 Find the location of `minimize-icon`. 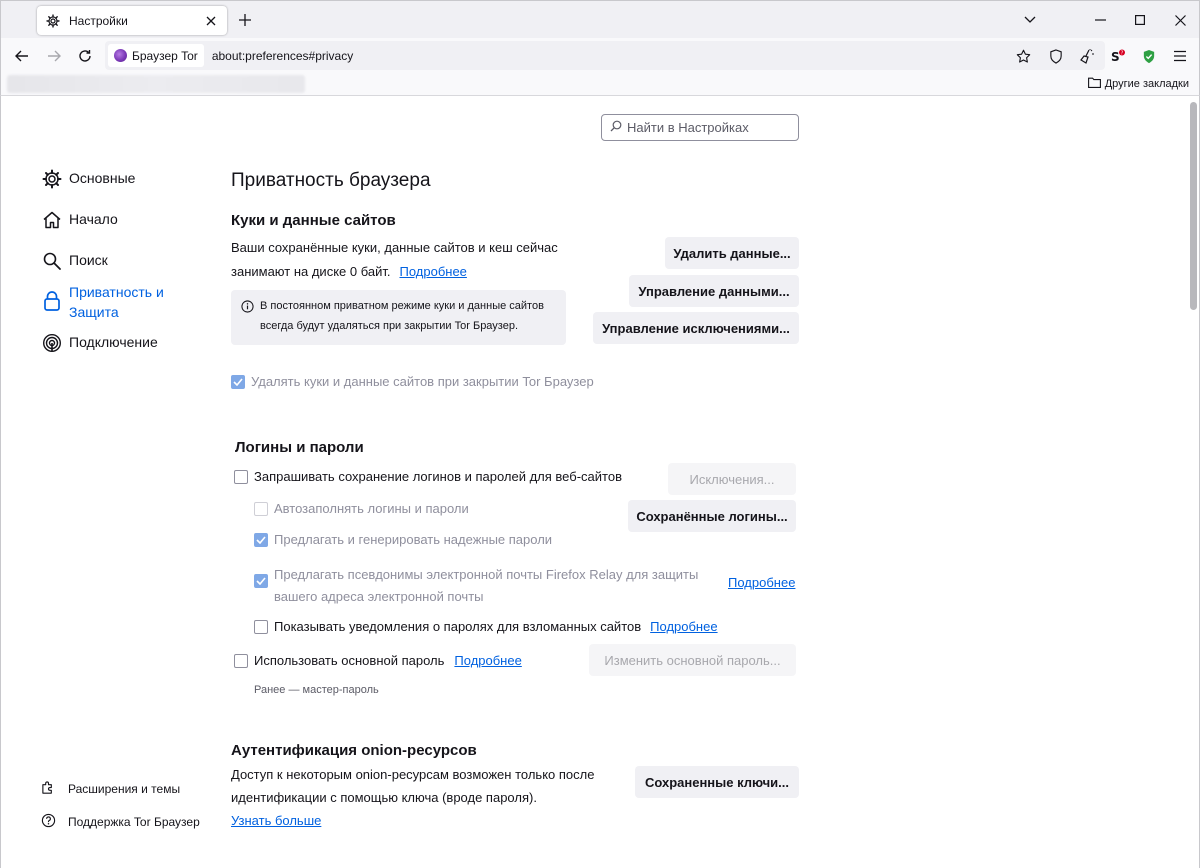

minimize-icon is located at coordinates (1100, 20).